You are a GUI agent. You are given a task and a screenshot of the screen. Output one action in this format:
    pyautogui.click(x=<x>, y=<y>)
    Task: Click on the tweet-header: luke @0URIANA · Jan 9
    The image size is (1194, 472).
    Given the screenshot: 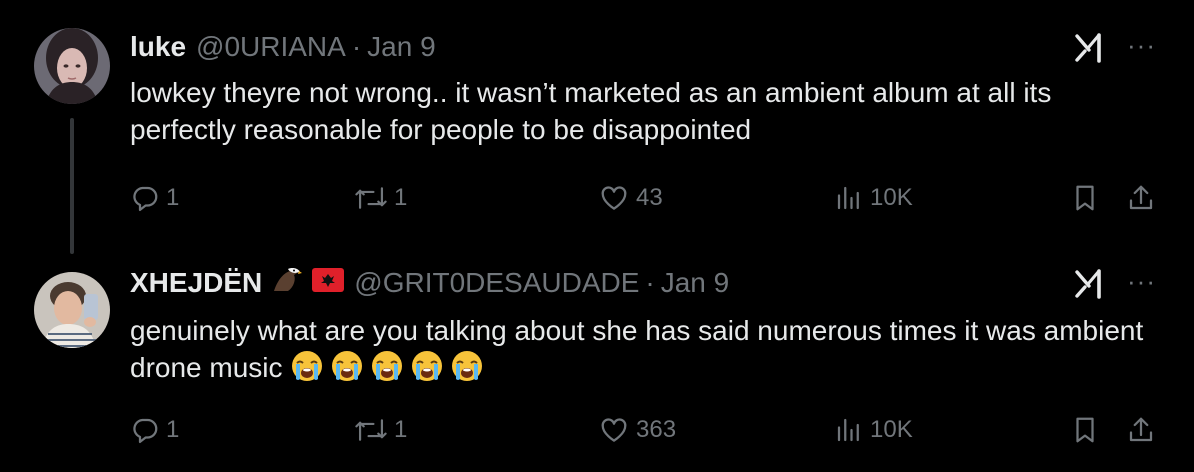 What is the action you would take?
    pyautogui.click(x=283, y=47)
    